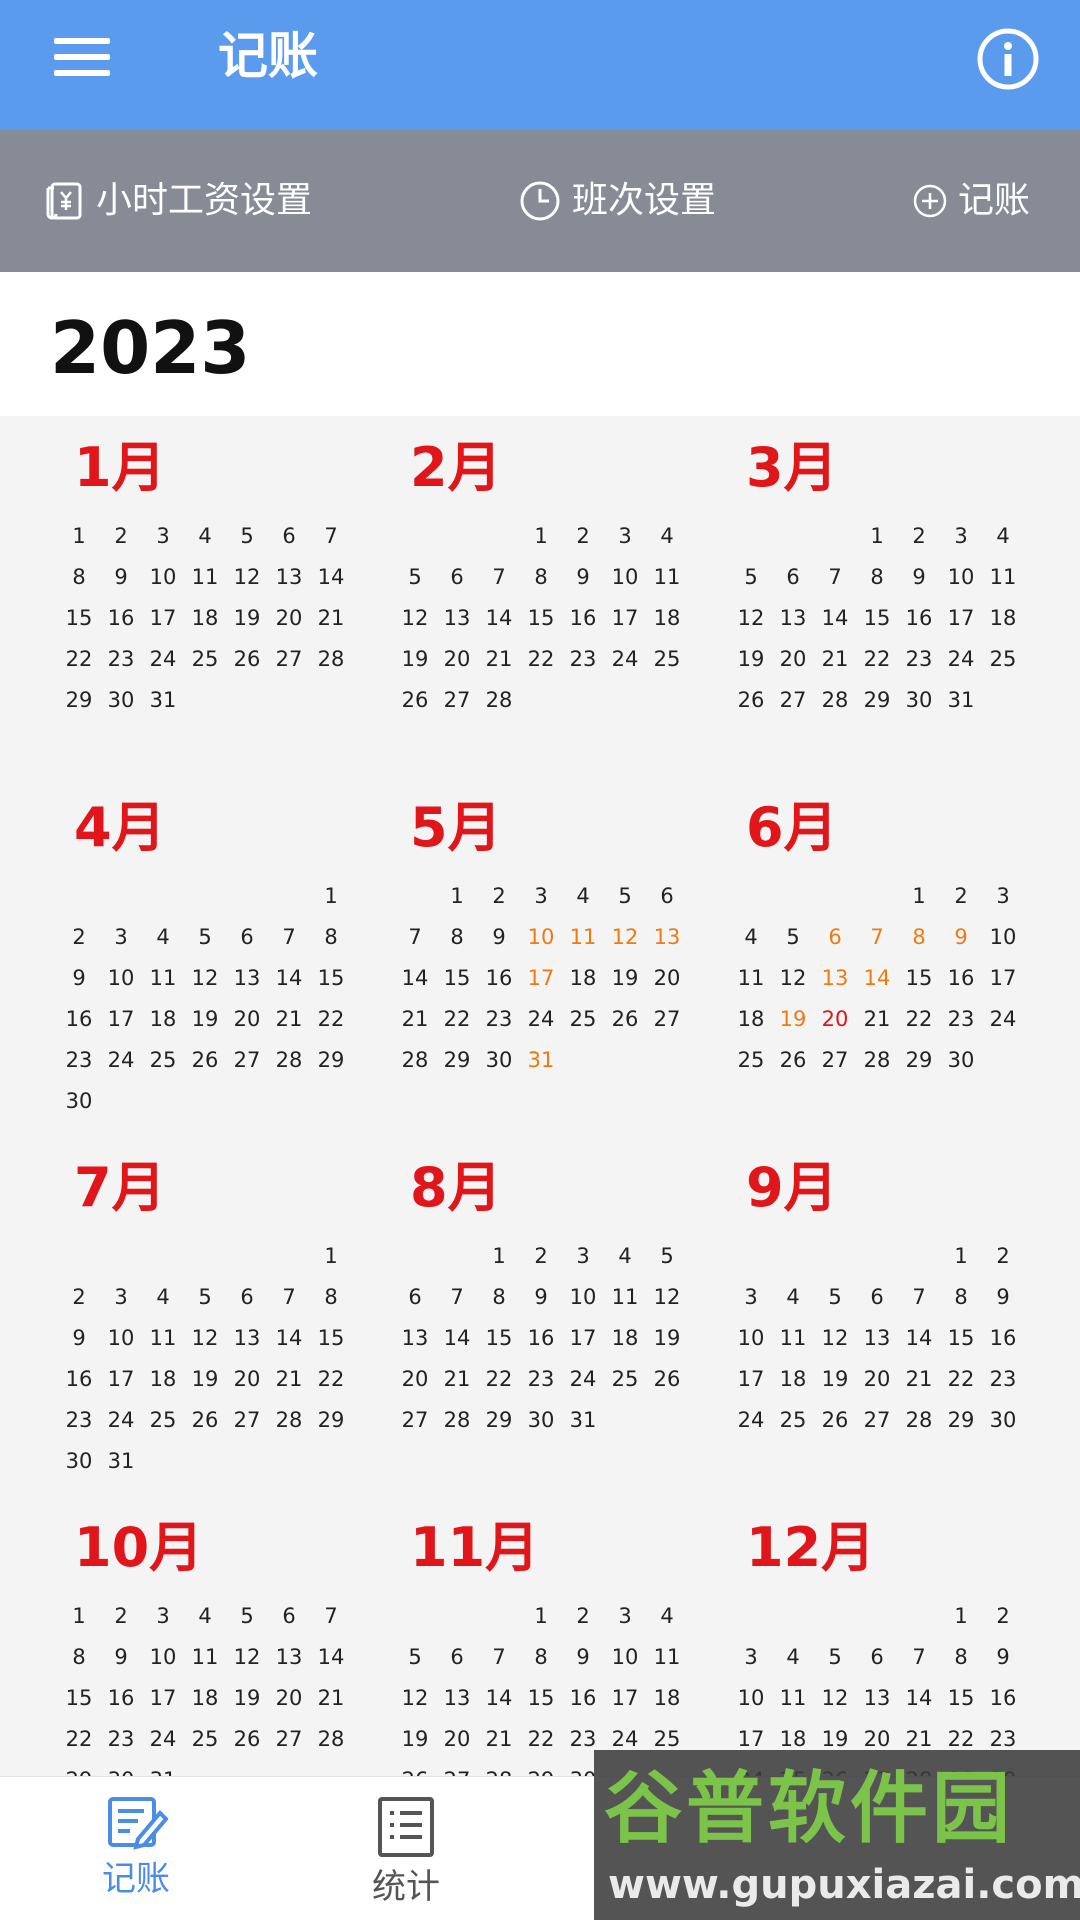 This screenshot has height=1920, width=1080. What do you see at coordinates (205, 1420) in the screenshot?
I see `day-cell: 26` at bounding box center [205, 1420].